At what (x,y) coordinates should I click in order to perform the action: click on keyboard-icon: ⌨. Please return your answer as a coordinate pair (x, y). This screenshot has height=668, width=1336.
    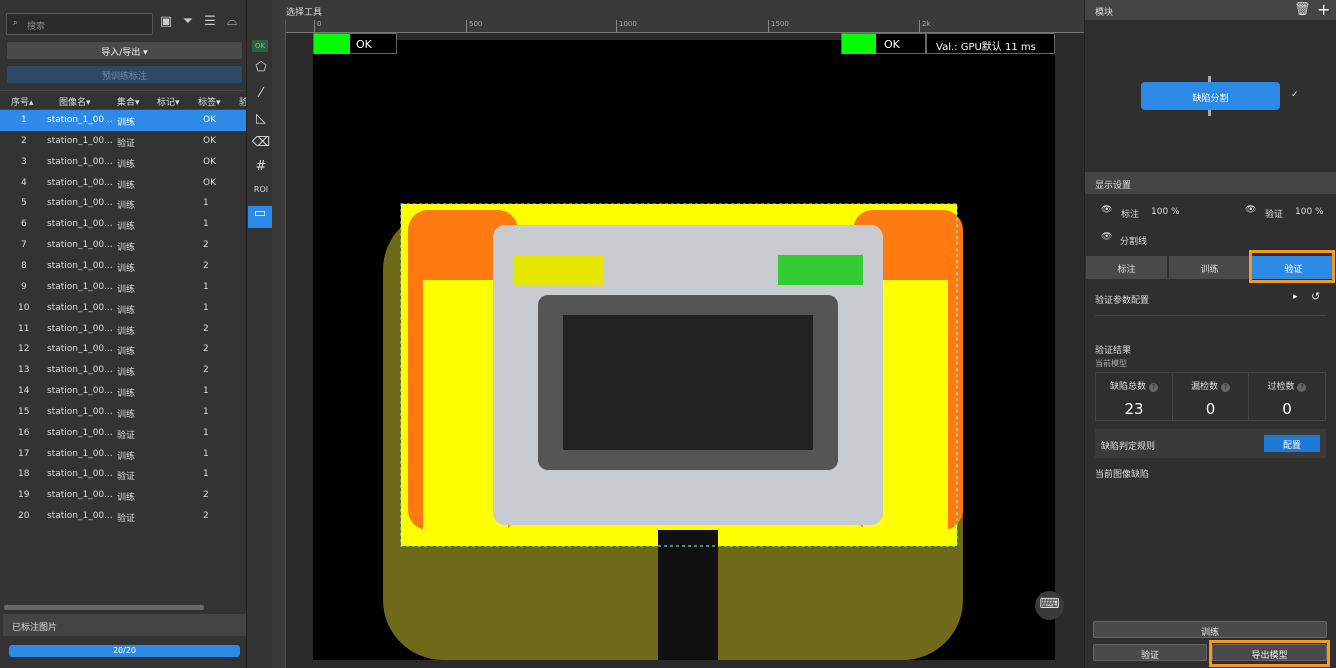
    Looking at the image, I should click on (1049, 605).